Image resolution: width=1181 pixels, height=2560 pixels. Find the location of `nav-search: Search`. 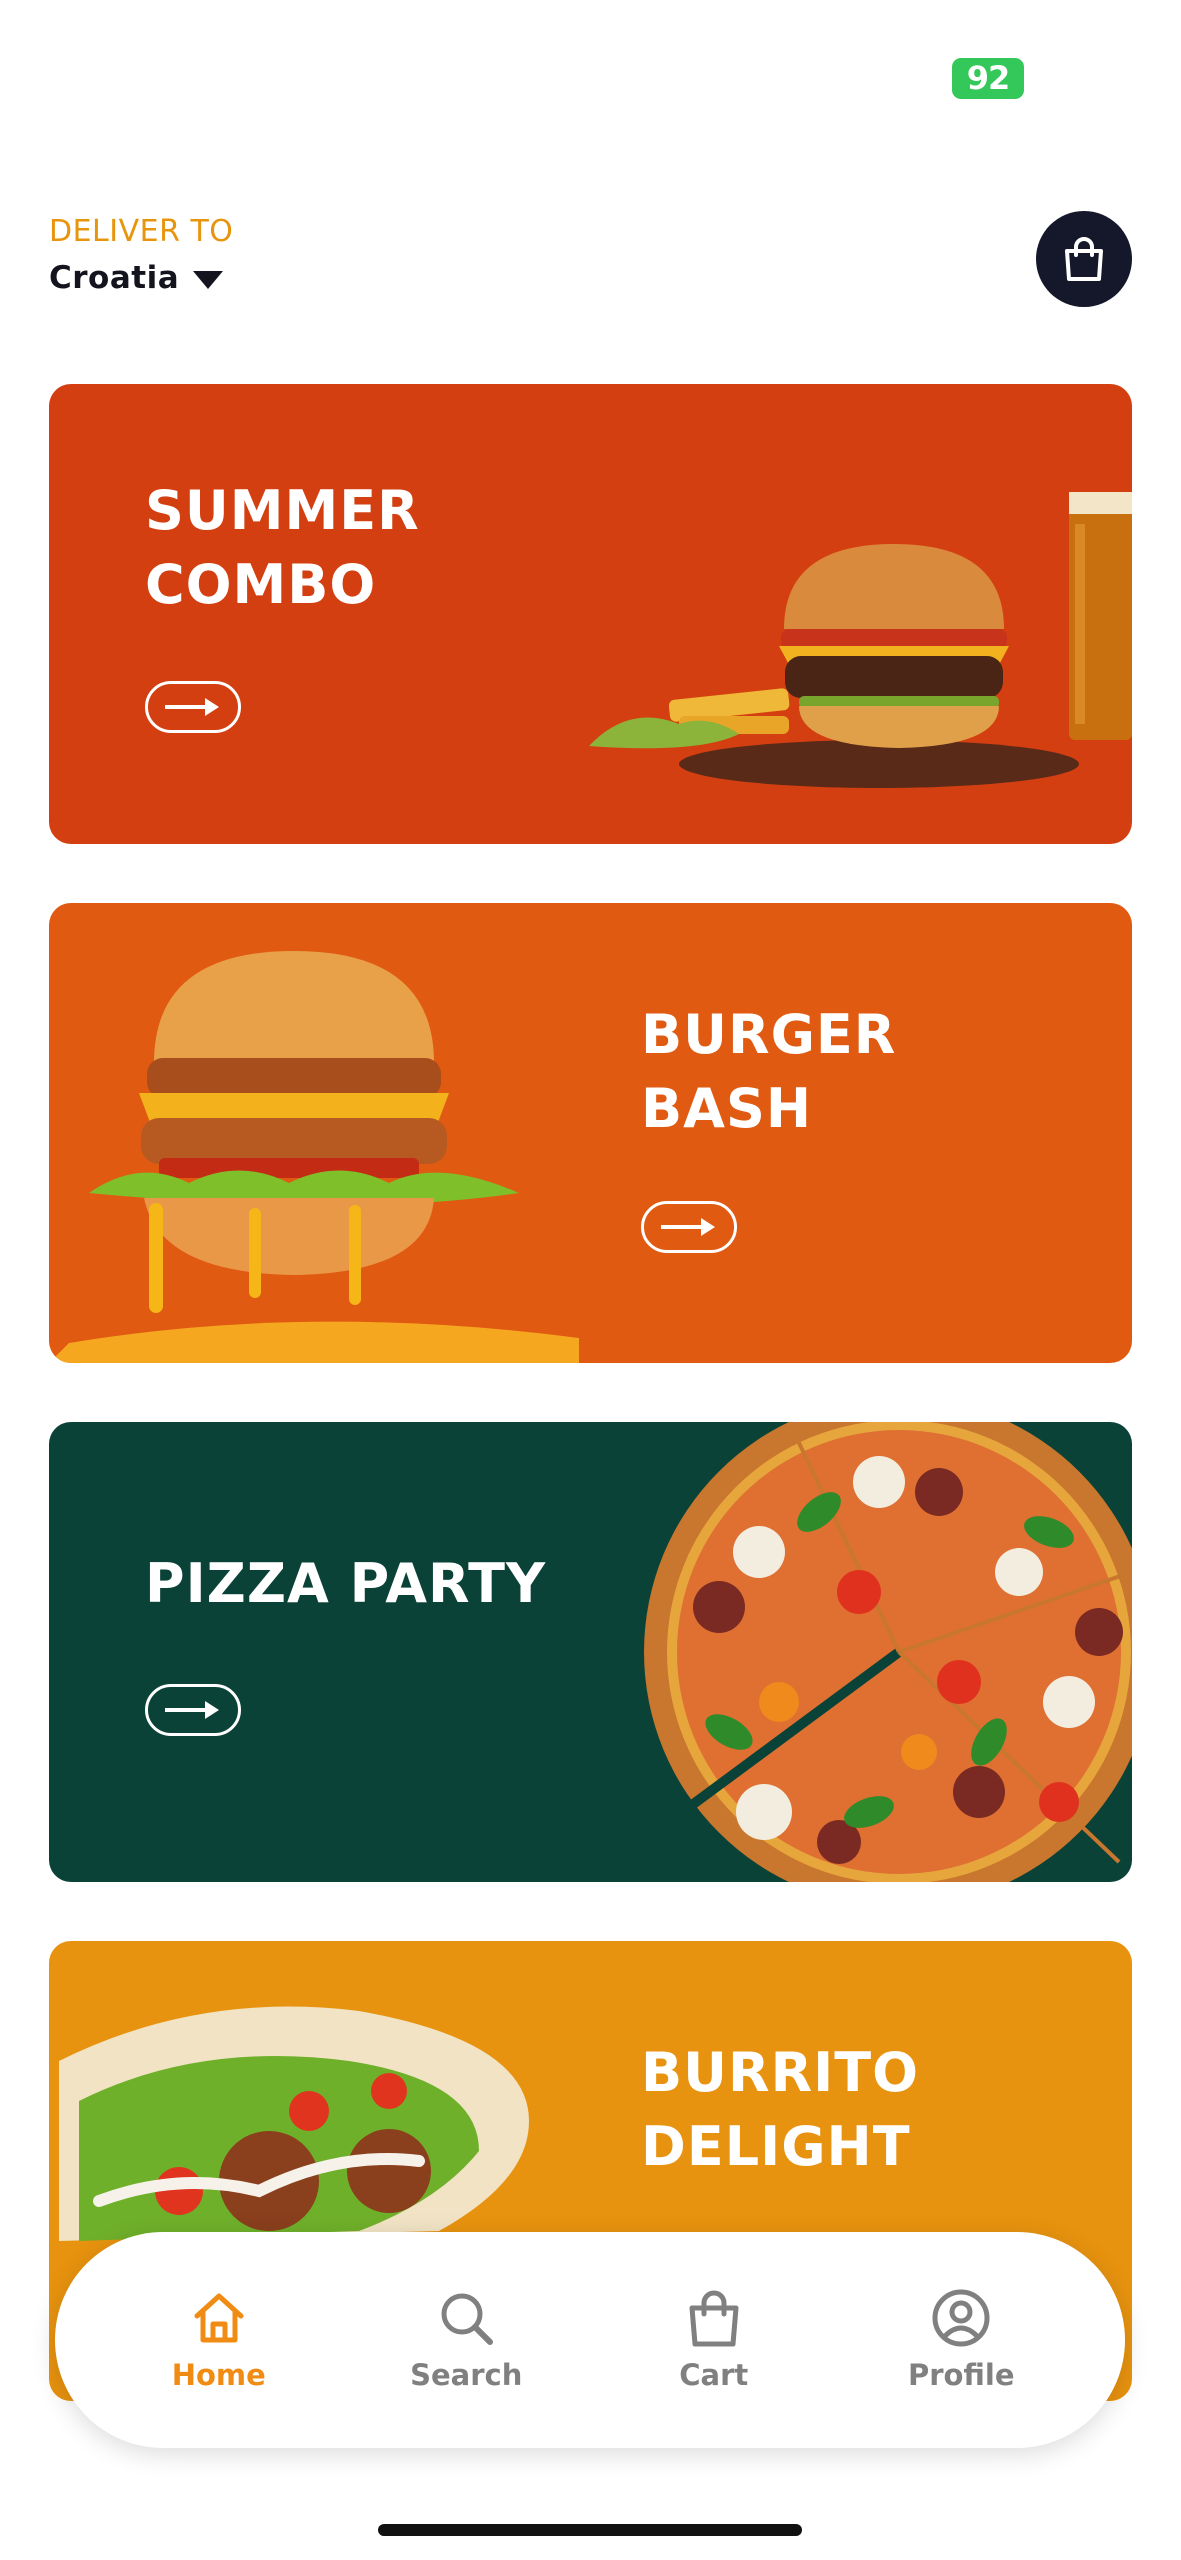

nav-search: Search is located at coordinates (466, 2340).